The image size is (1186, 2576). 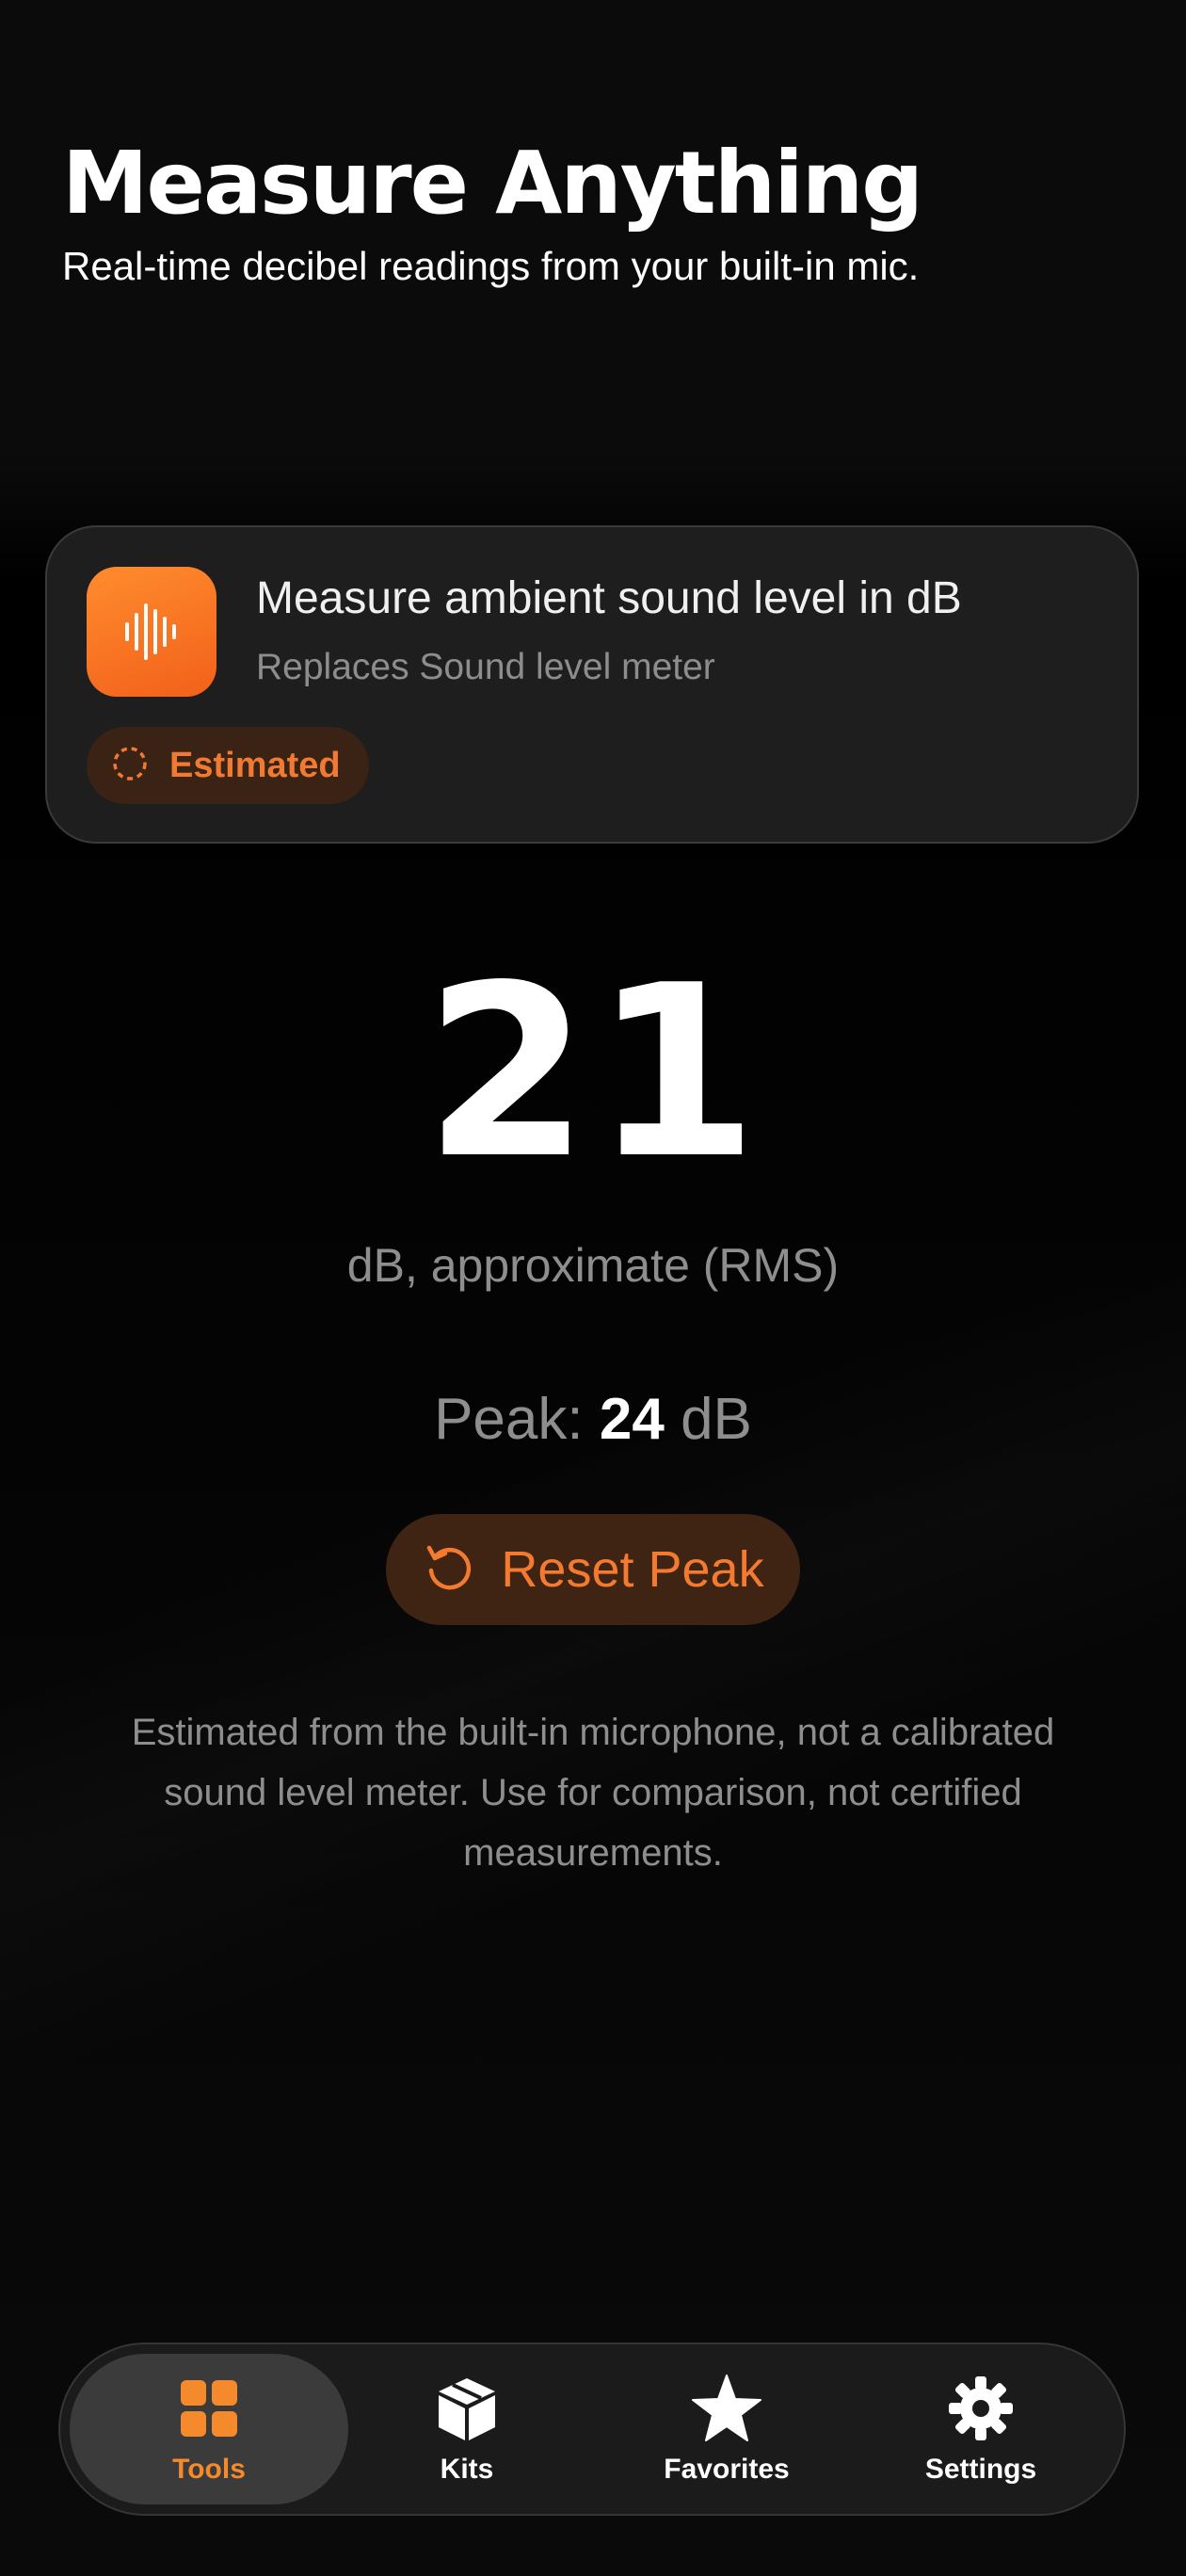 I want to click on reset-peak-button: Reset Peak, so click(x=593, y=1569).